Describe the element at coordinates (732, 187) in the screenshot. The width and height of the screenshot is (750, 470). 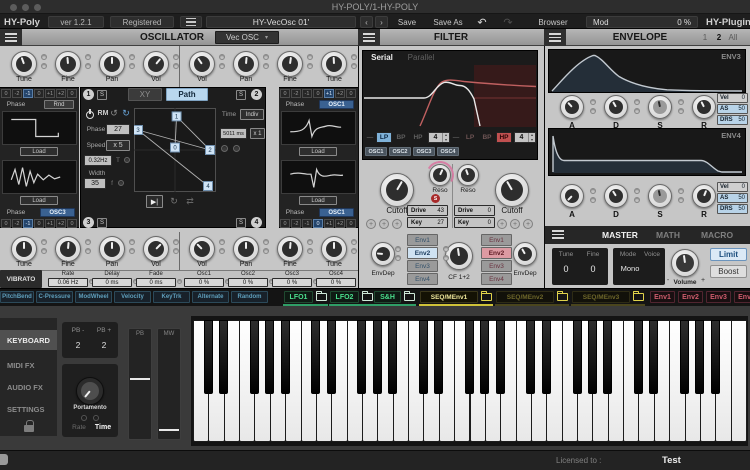
I see `env-env4-vel: Vel 0` at that location.